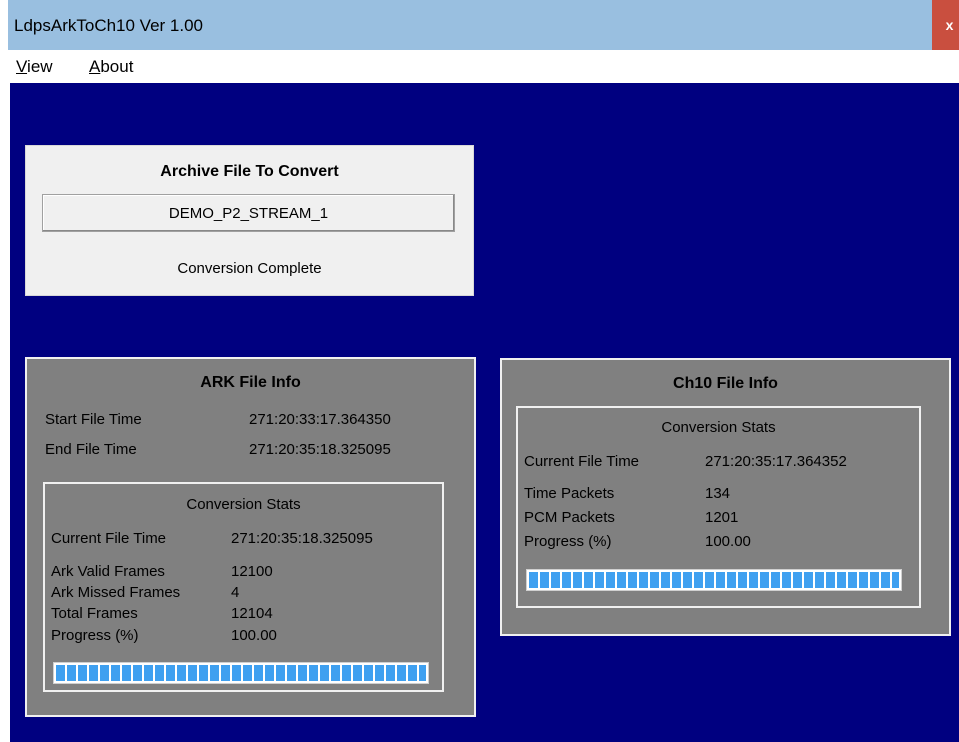  I want to click on ark-start-label: Start File Time, so click(93, 419).